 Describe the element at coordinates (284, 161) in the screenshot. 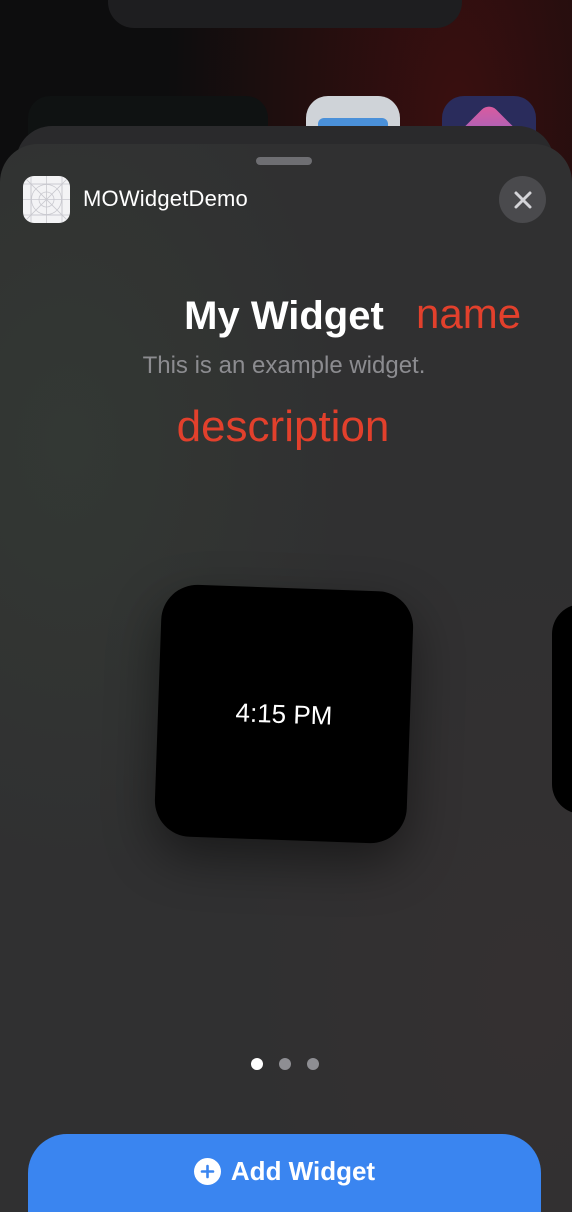

I see `sheet-grabber` at that location.